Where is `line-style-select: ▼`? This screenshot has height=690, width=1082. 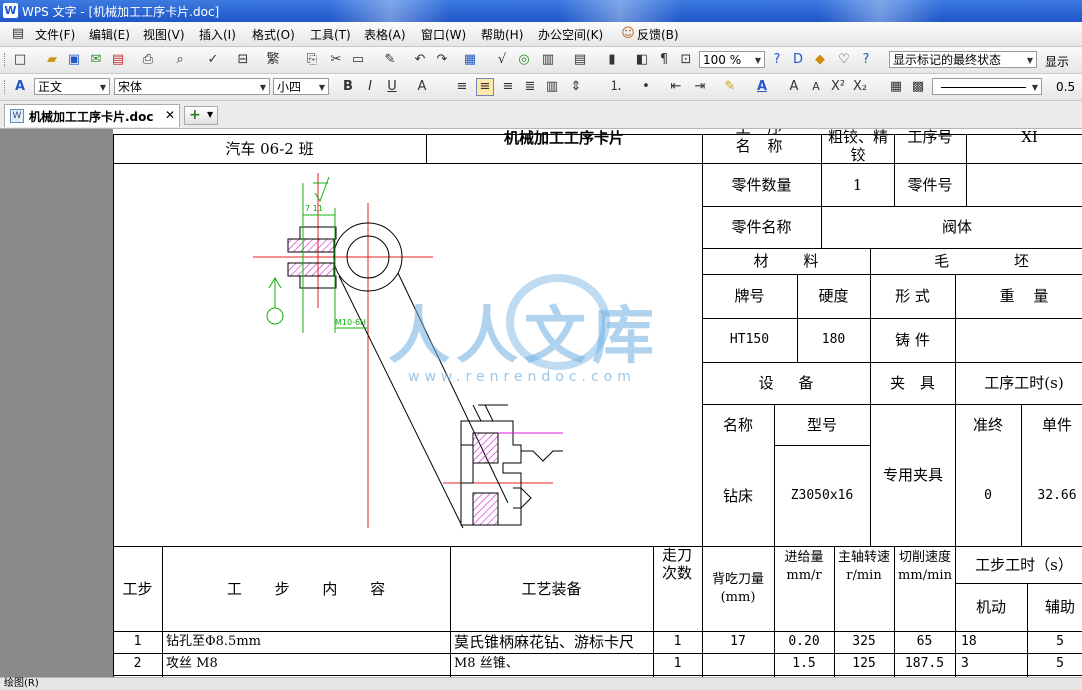
line-style-select: ▼ is located at coordinates (987, 86).